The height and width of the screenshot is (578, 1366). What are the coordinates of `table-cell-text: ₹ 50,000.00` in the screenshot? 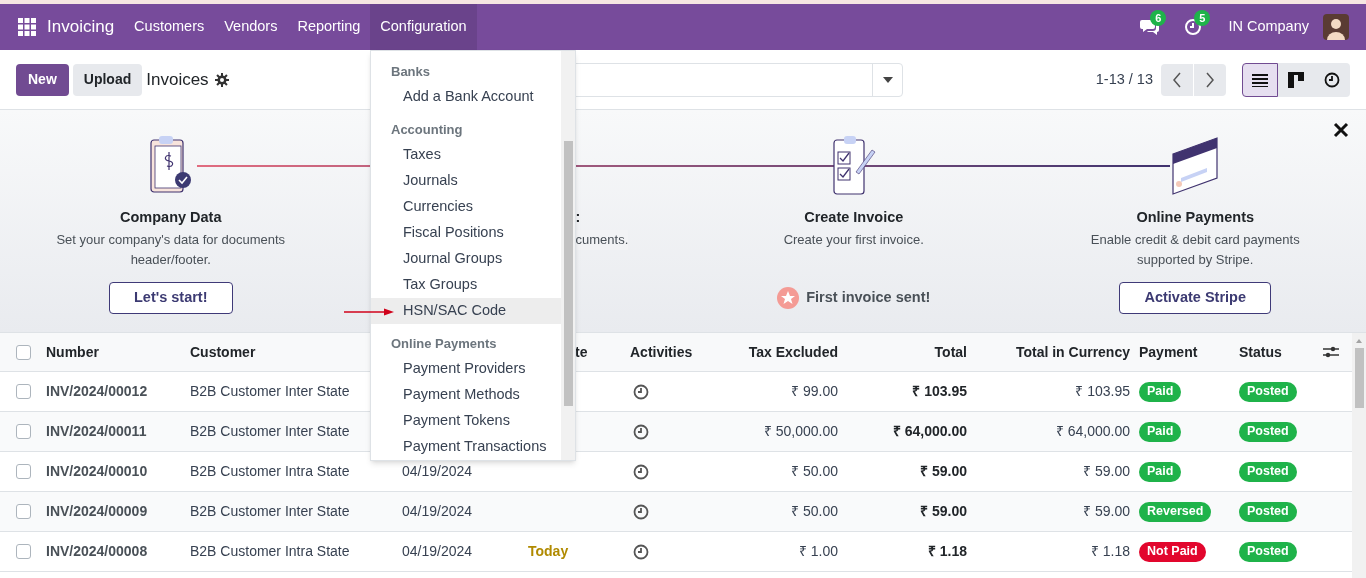 It's located at (800, 431).